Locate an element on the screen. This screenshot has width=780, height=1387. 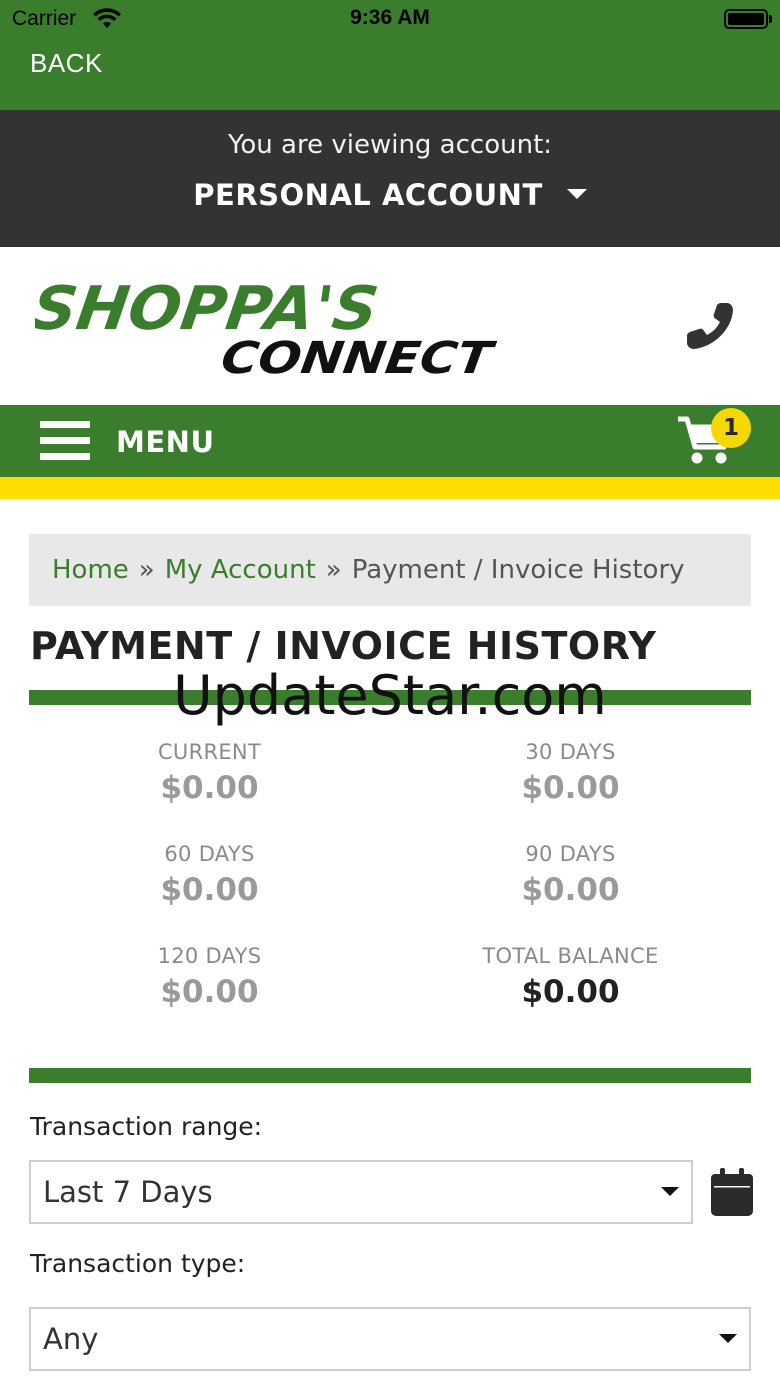
transaction-type-value: Any is located at coordinates (71, 1339).